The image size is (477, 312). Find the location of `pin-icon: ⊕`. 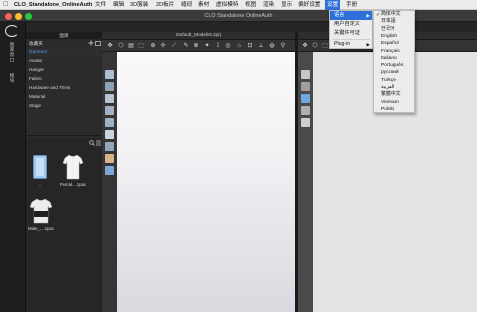

pin-icon: ⊕ is located at coordinates (153, 46).